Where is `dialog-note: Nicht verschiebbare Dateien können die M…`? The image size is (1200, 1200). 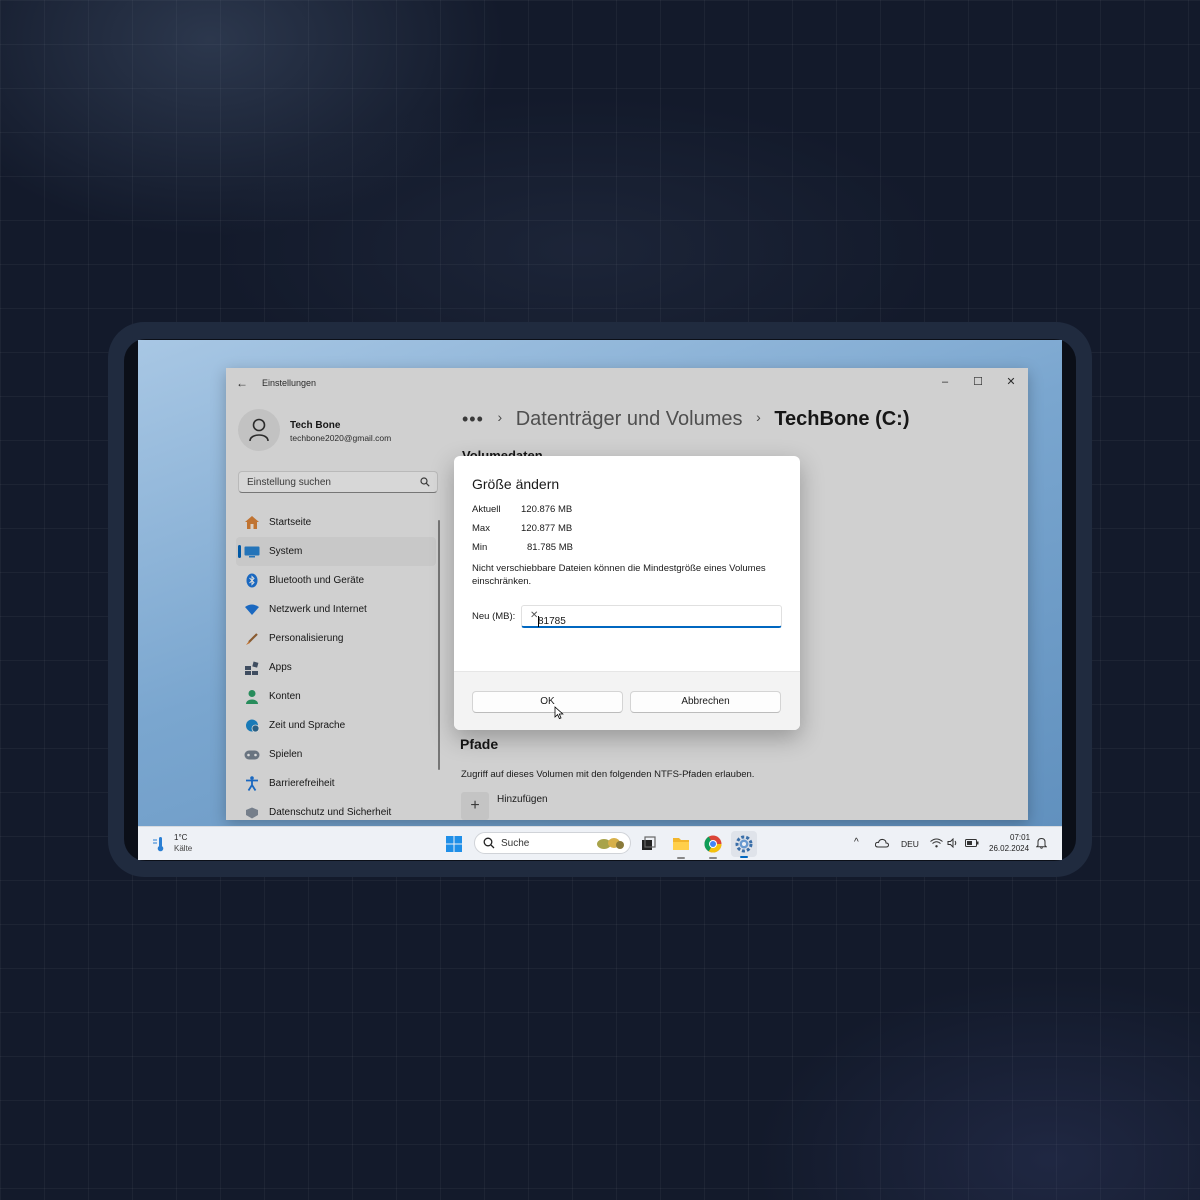 dialog-note: Nicht verschiebbare Dateien können die M… is located at coordinates (619, 575).